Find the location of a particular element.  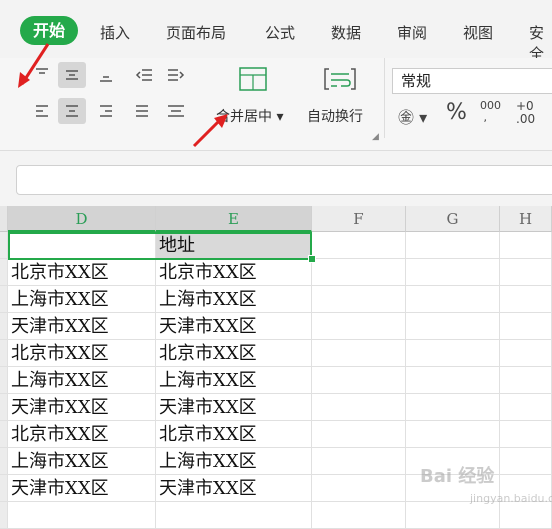

align-bottom-icon is located at coordinates (106, 75).